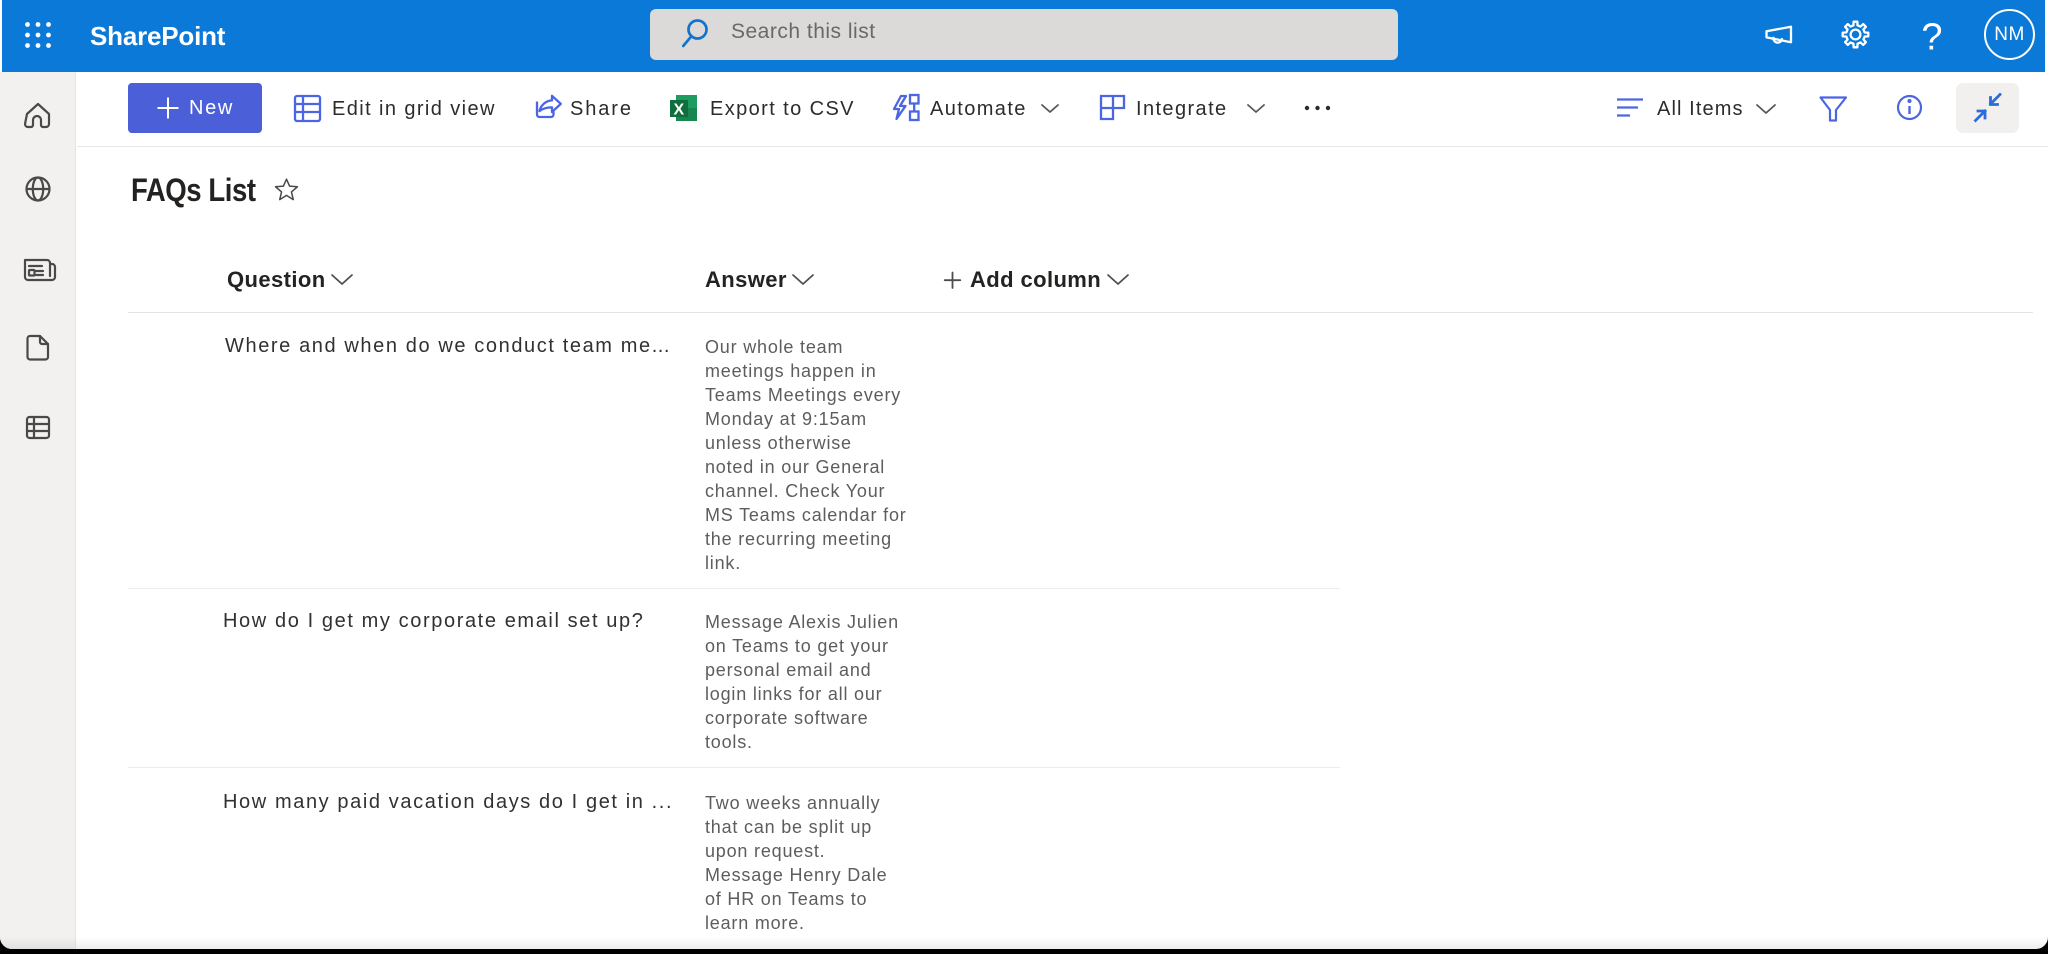 This screenshot has height=954, width=2048. Describe the element at coordinates (679, 110) in the screenshot. I see `svg-text: X` at that location.